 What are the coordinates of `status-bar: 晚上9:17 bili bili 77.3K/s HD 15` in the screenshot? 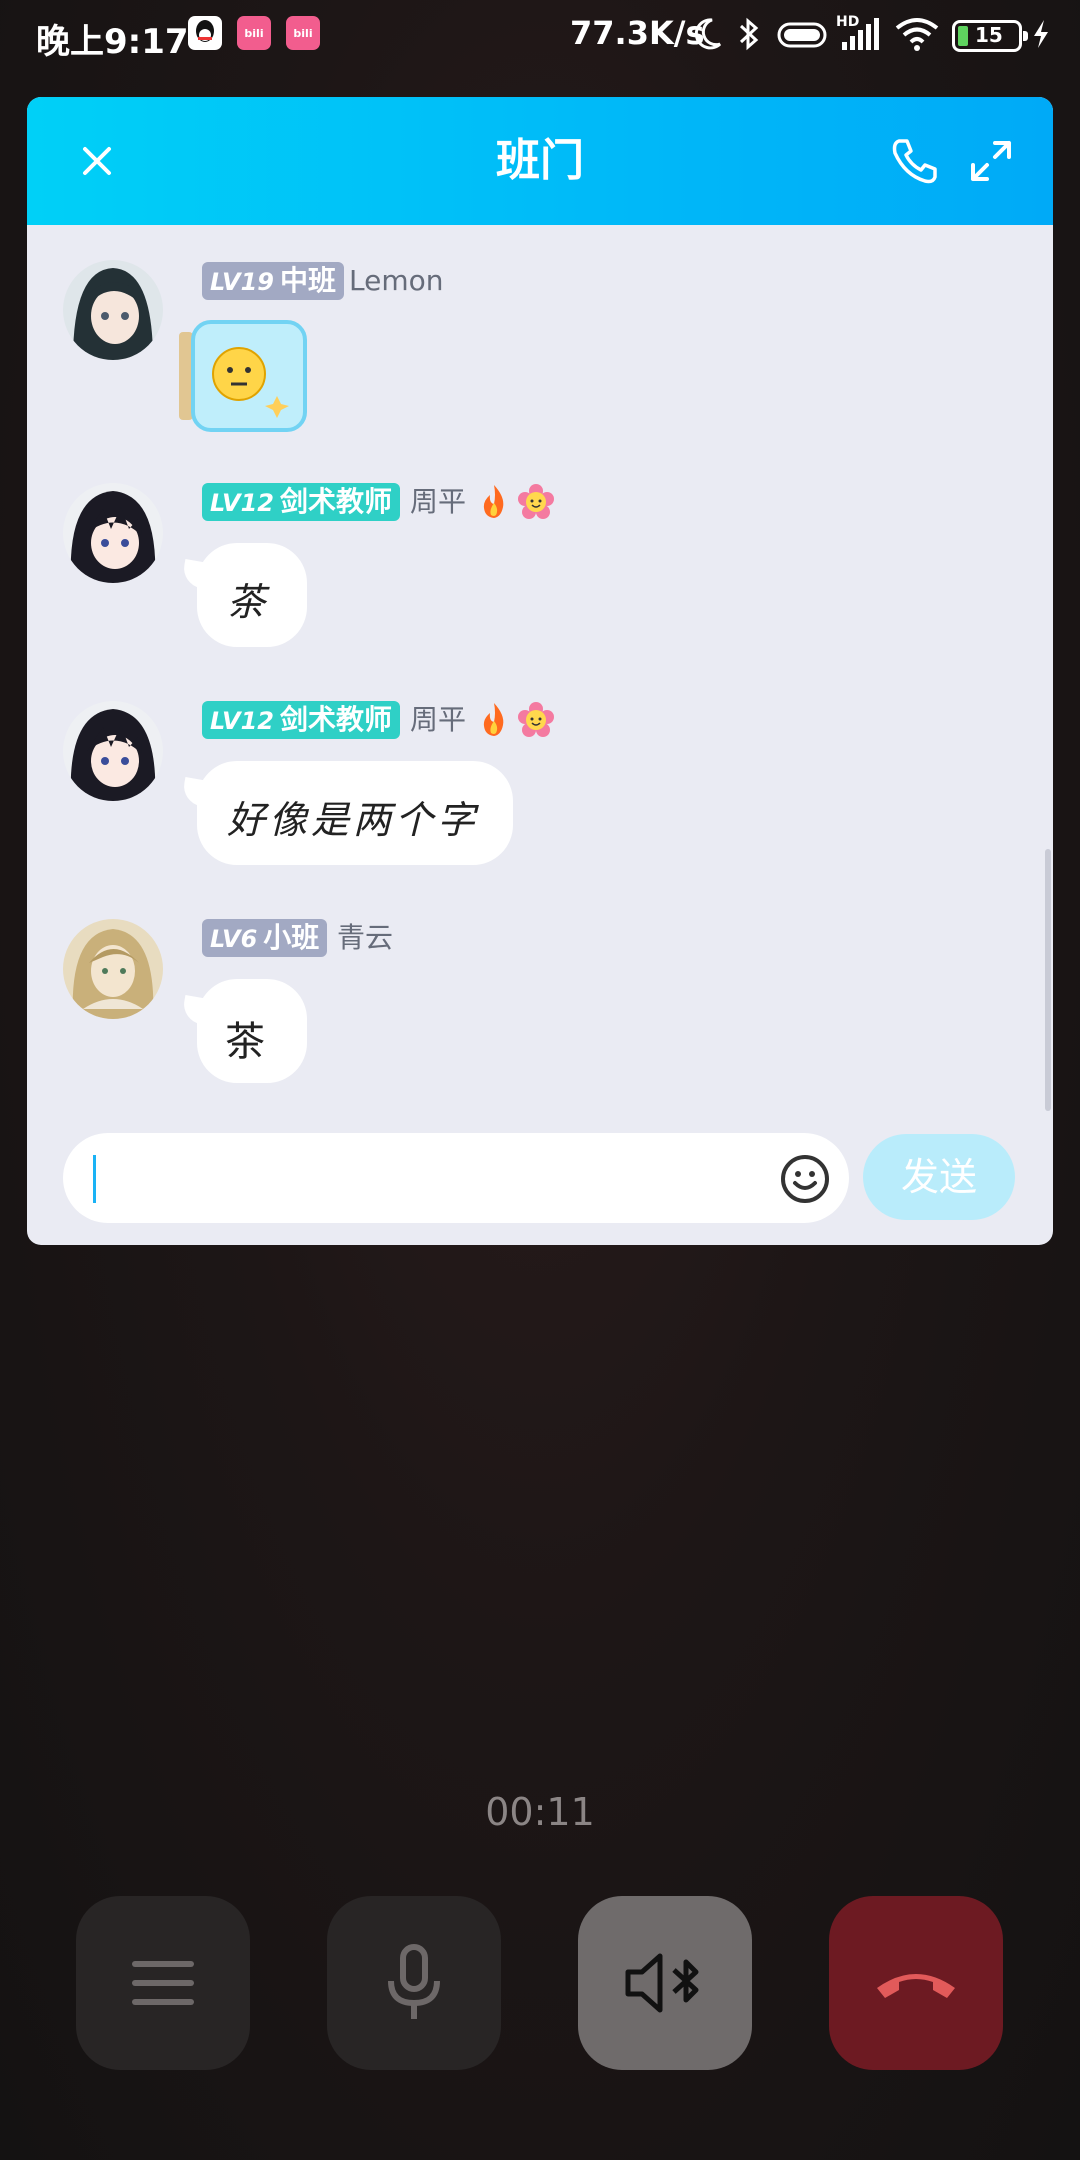 It's located at (540, 35).